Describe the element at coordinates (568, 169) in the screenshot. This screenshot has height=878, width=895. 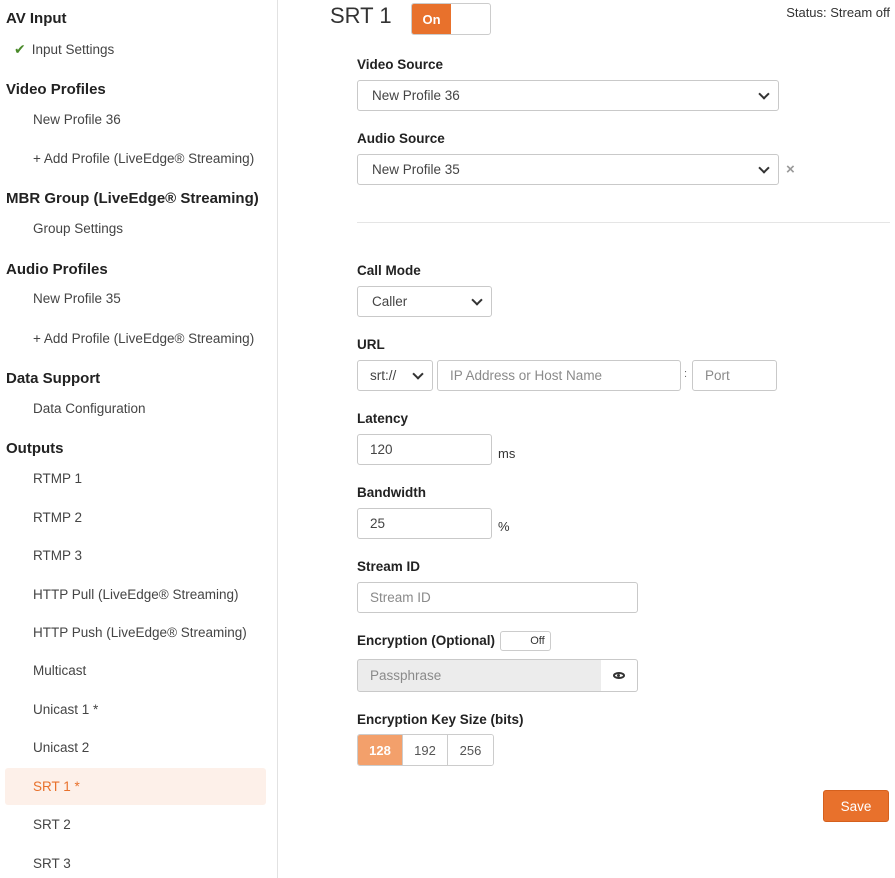
I see `audio-source-select: New Profile 35` at that location.